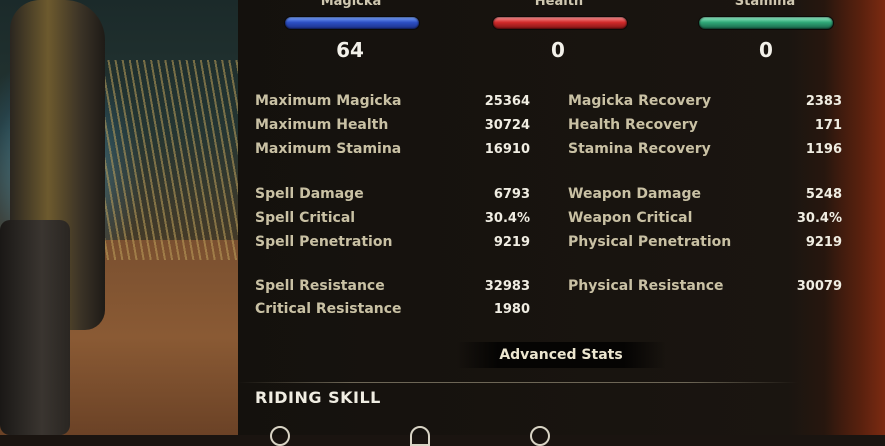 The width and height of the screenshot is (885, 446). I want to click on stat-label: Weapon Damage, so click(634, 194).